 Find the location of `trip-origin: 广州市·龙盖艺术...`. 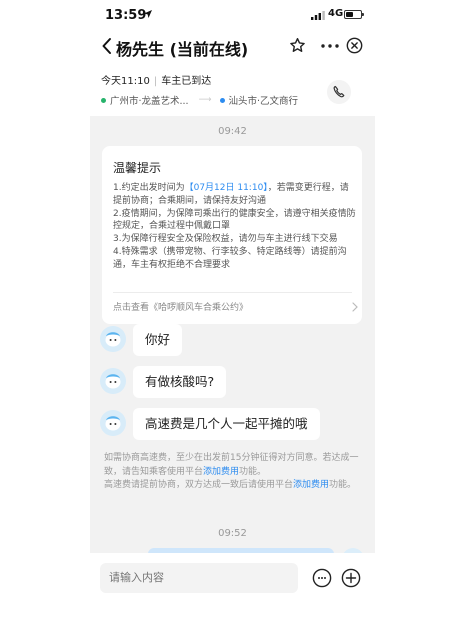

trip-origin: 广州市·龙盖艺术... is located at coordinates (149, 101).